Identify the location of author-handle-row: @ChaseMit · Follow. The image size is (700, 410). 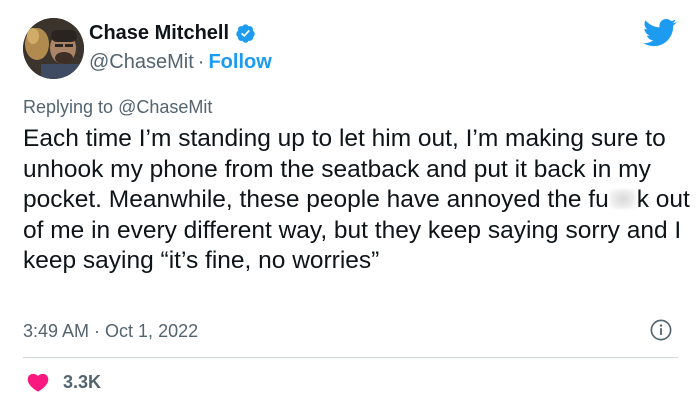
(180, 62).